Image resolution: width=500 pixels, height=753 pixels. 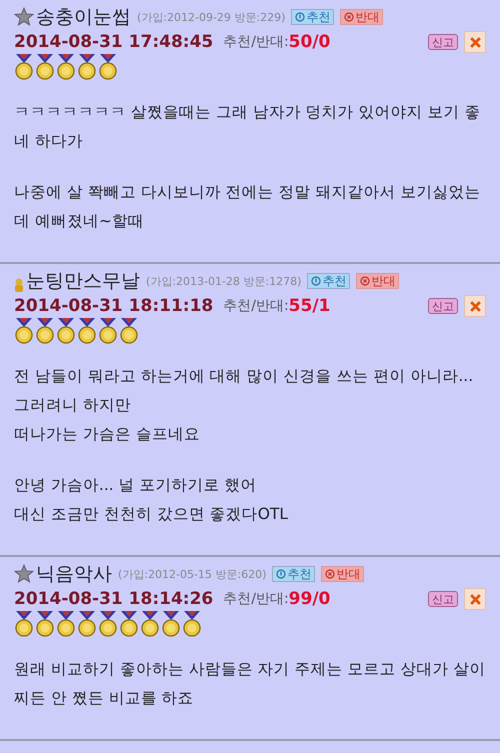 I want to click on vote-count: 99/0, so click(x=309, y=599).